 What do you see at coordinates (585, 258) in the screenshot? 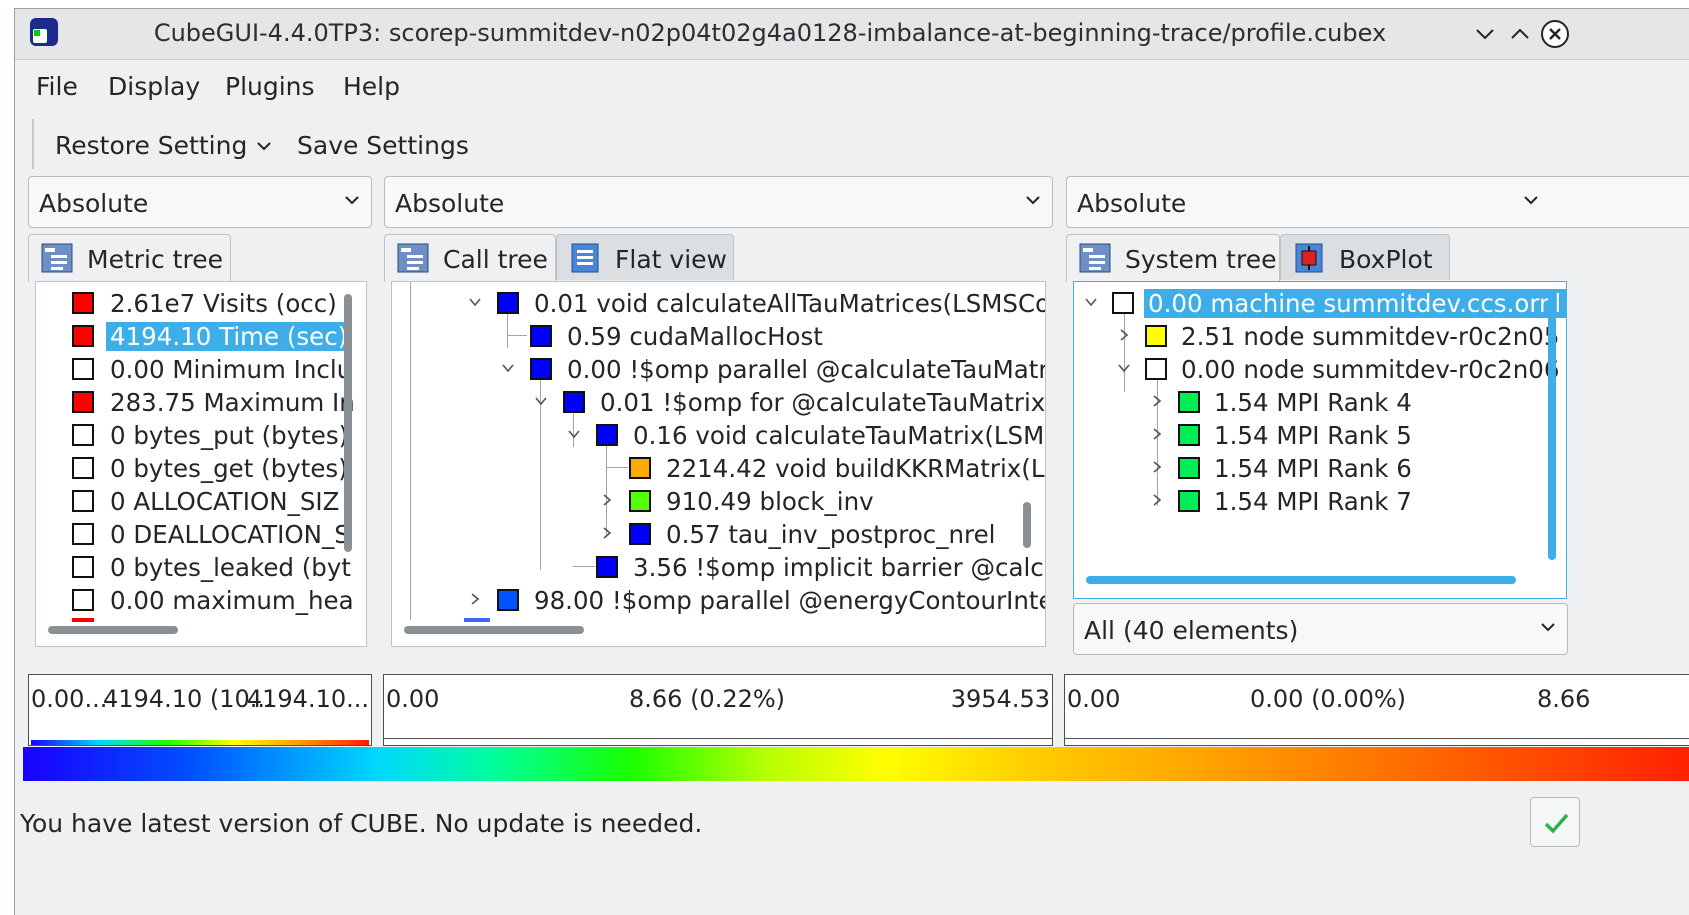
I see `list-icon` at bounding box center [585, 258].